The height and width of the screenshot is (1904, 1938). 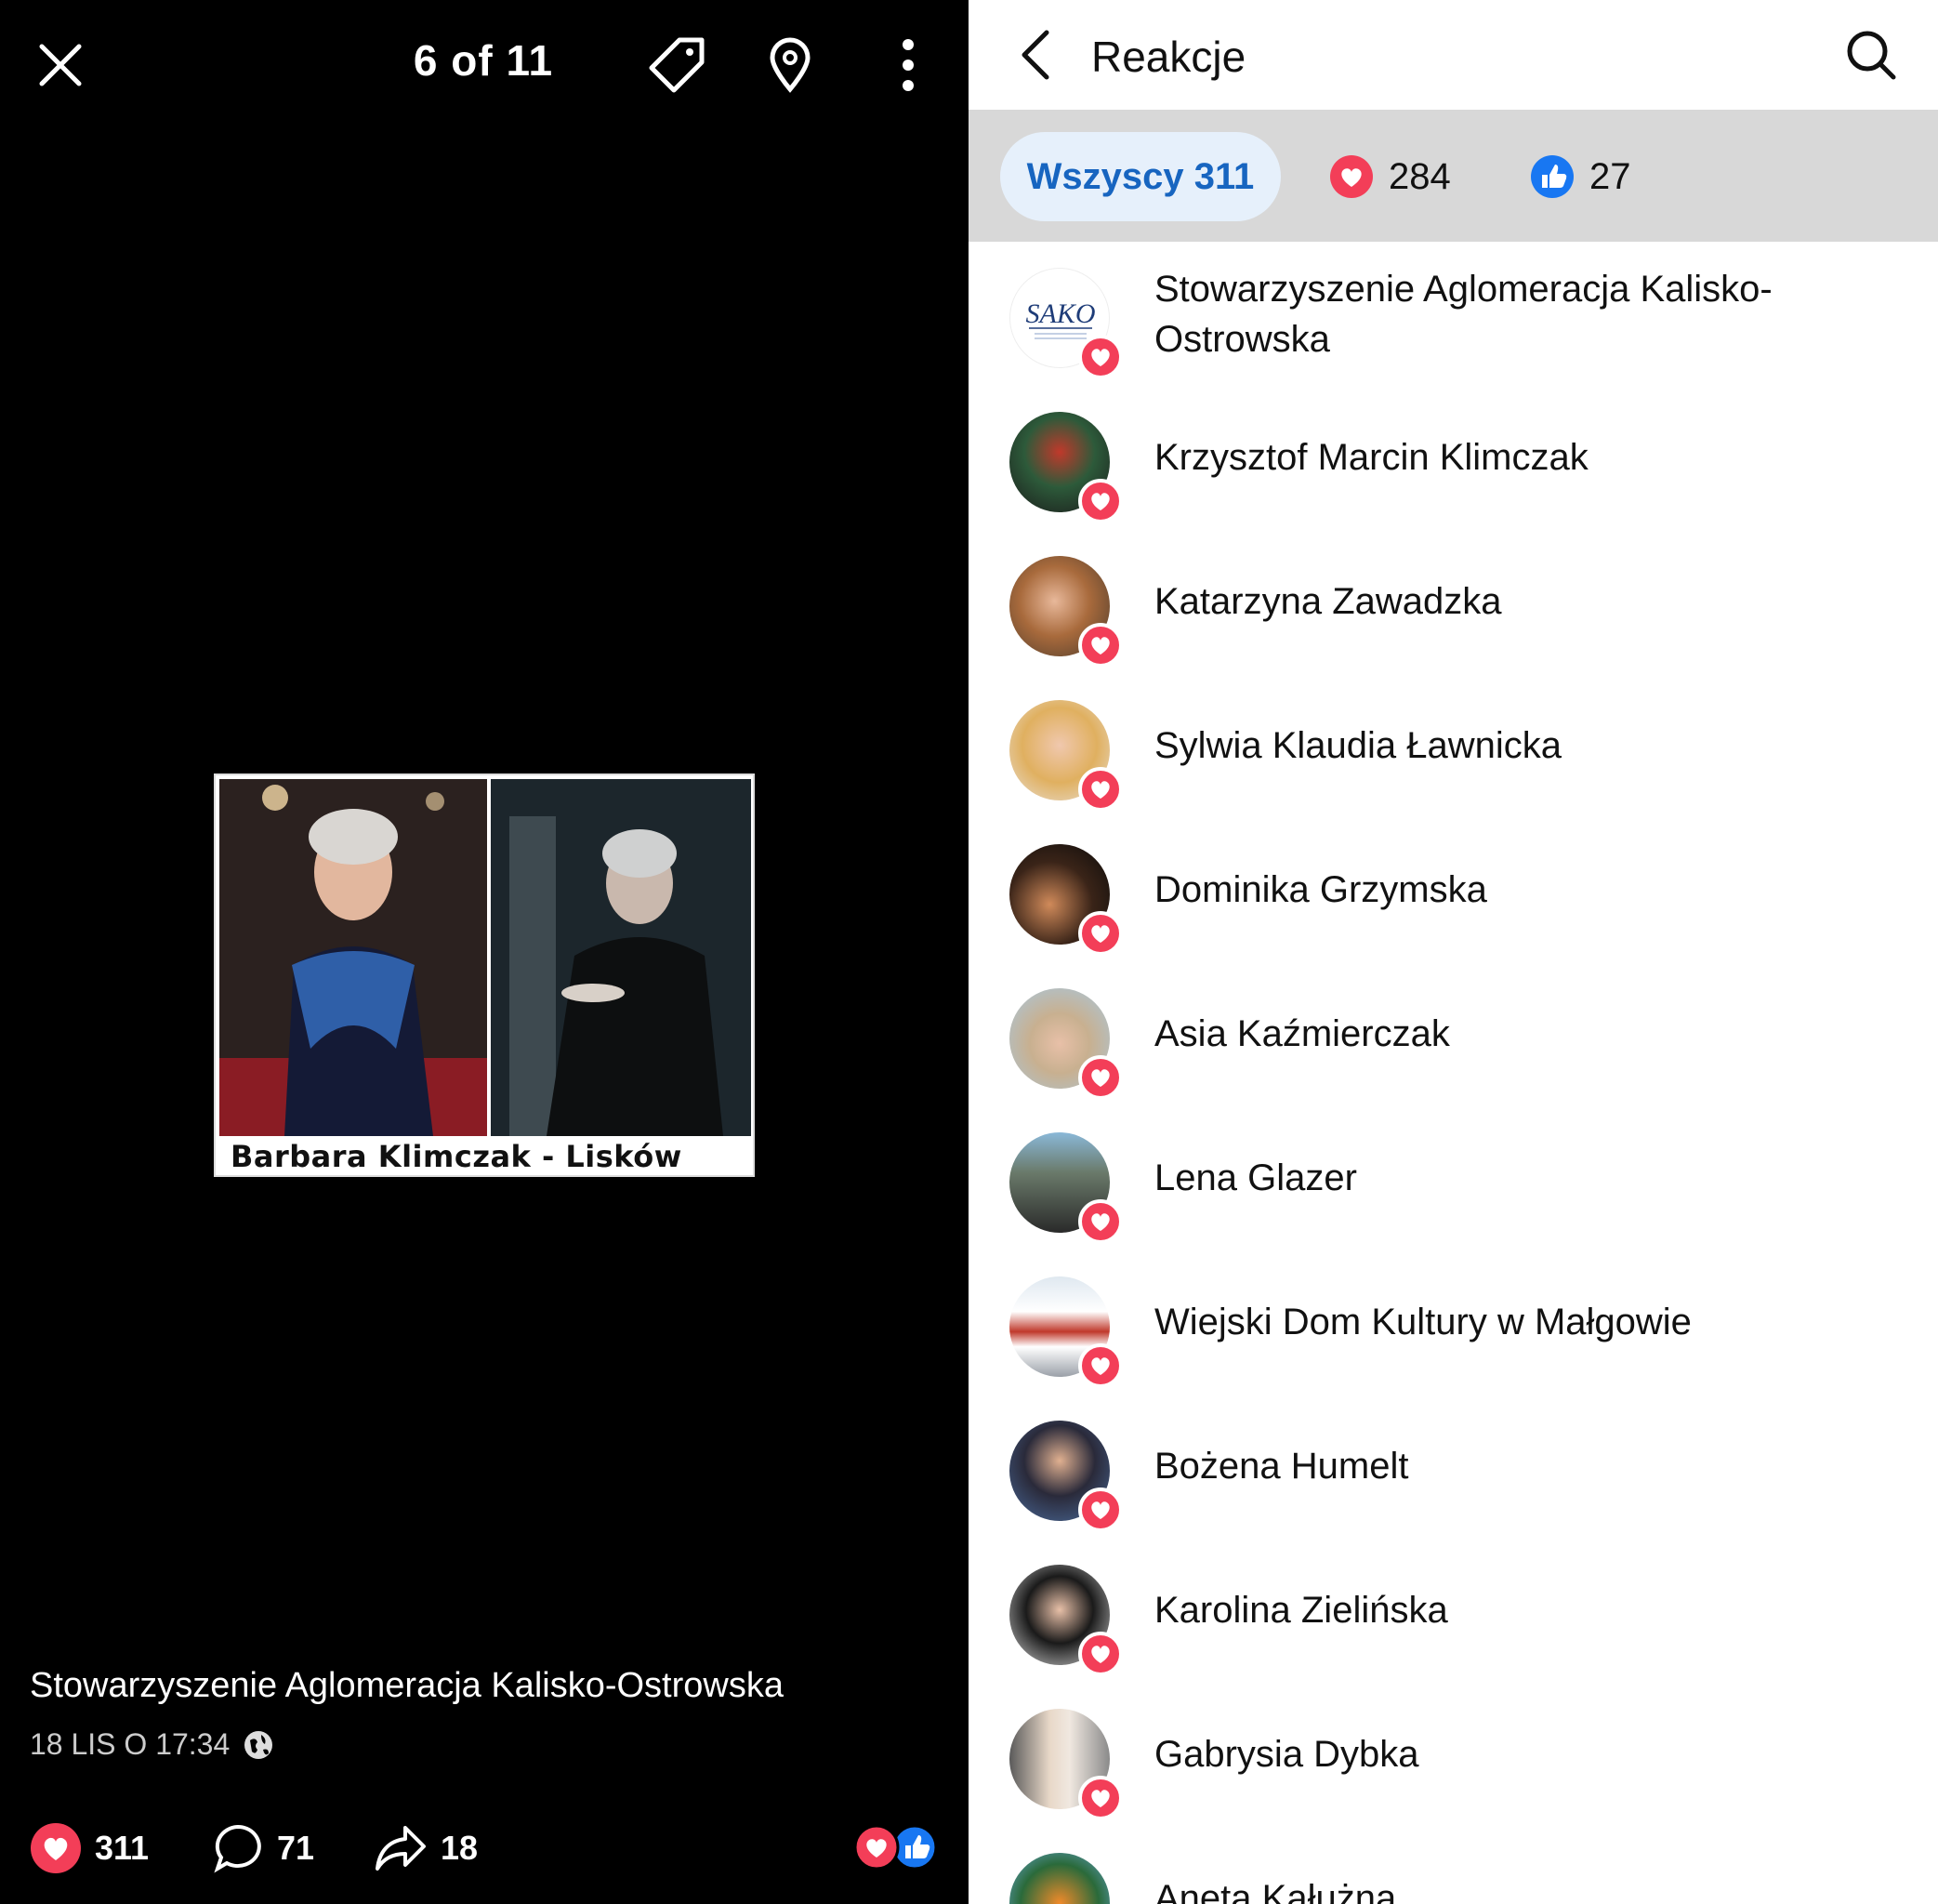 I want to click on reactor-name: Wiejski Dom Kultury w Małgowie, so click(x=1423, y=1322).